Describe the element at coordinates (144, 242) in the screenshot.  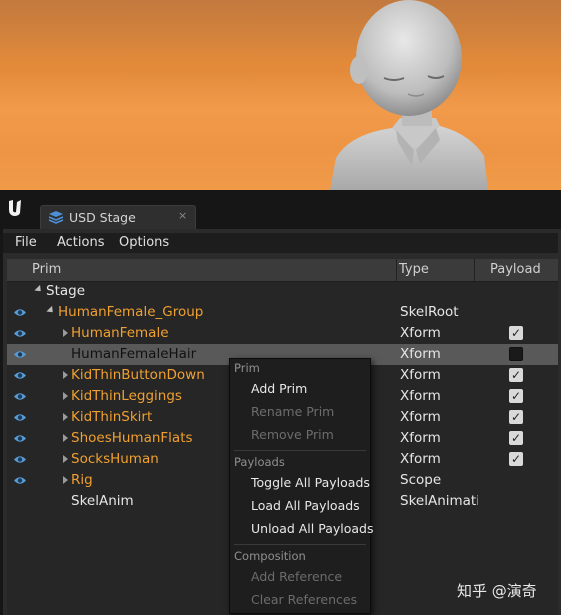
I see `menu-options: Options` at that location.